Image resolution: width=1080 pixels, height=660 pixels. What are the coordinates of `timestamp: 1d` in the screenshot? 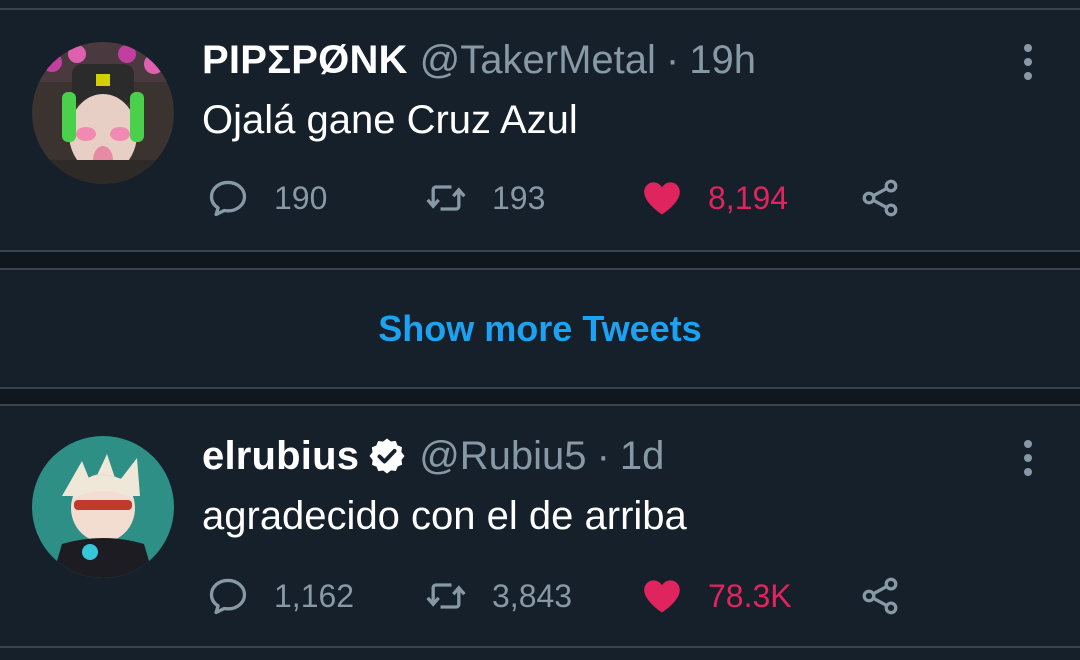 It's located at (642, 456).